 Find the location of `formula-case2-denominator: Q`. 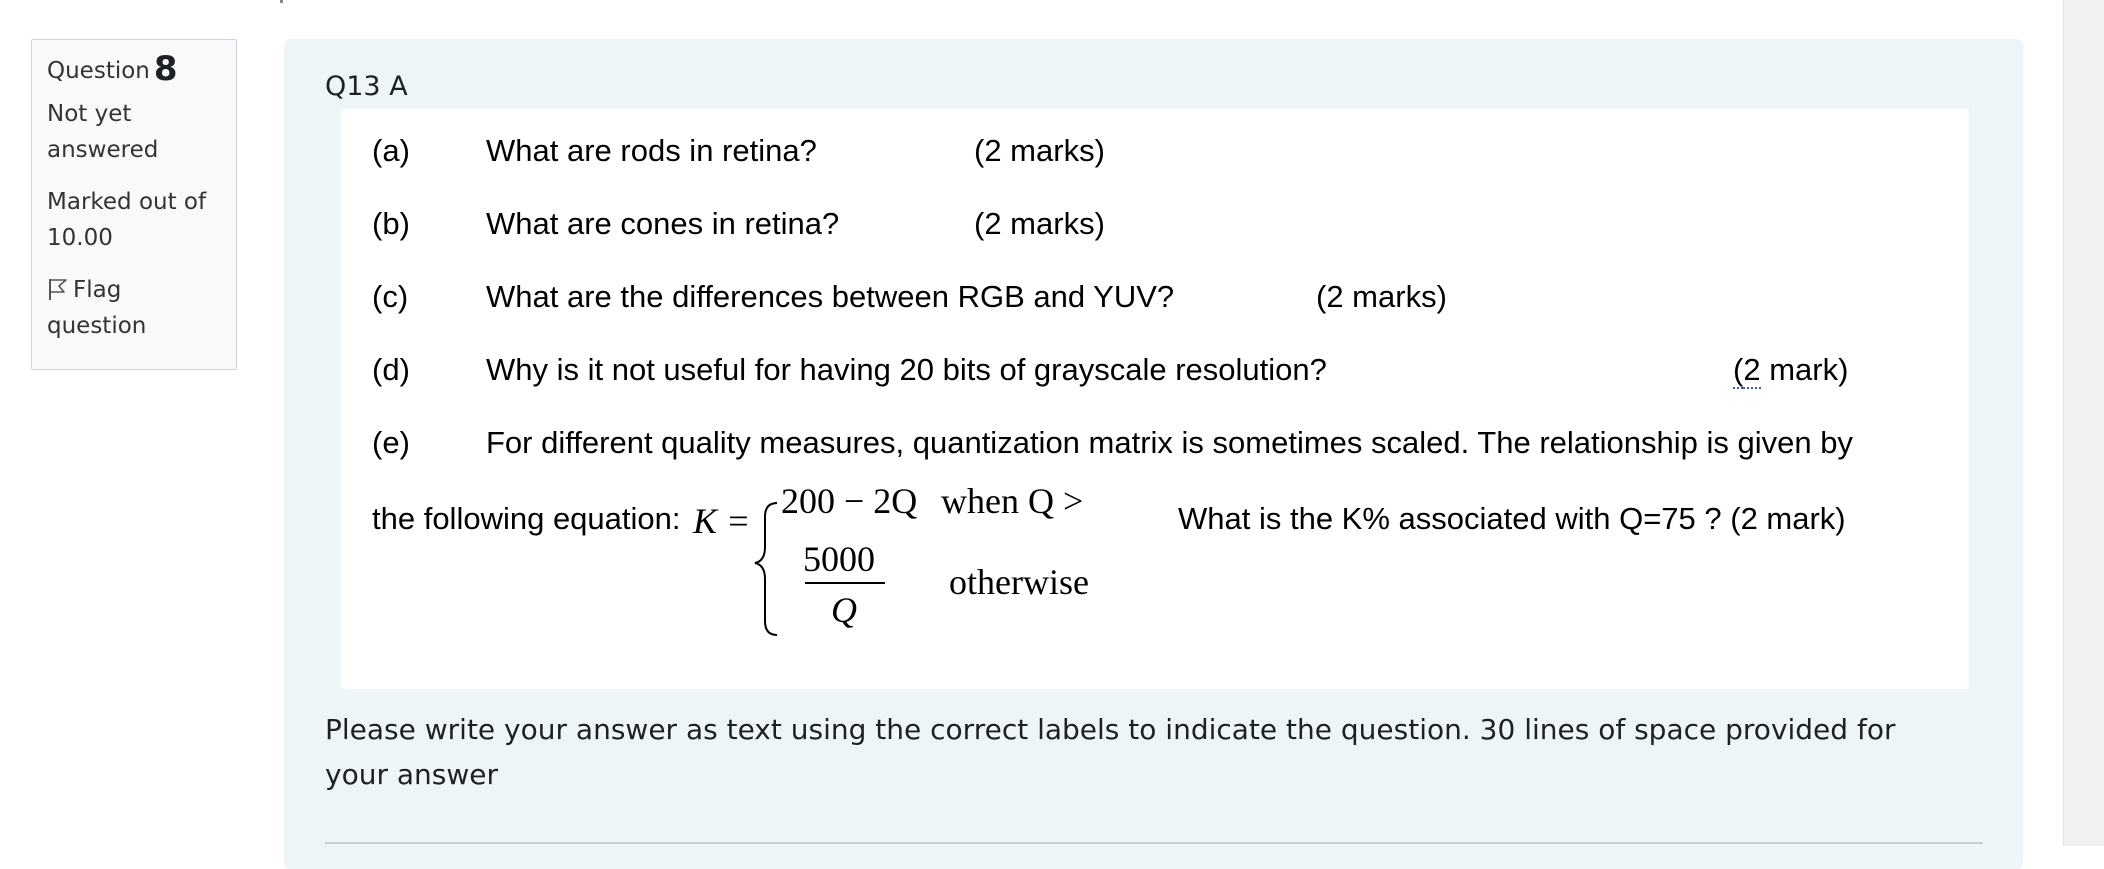

formula-case2-denominator: Q is located at coordinates (844, 610).